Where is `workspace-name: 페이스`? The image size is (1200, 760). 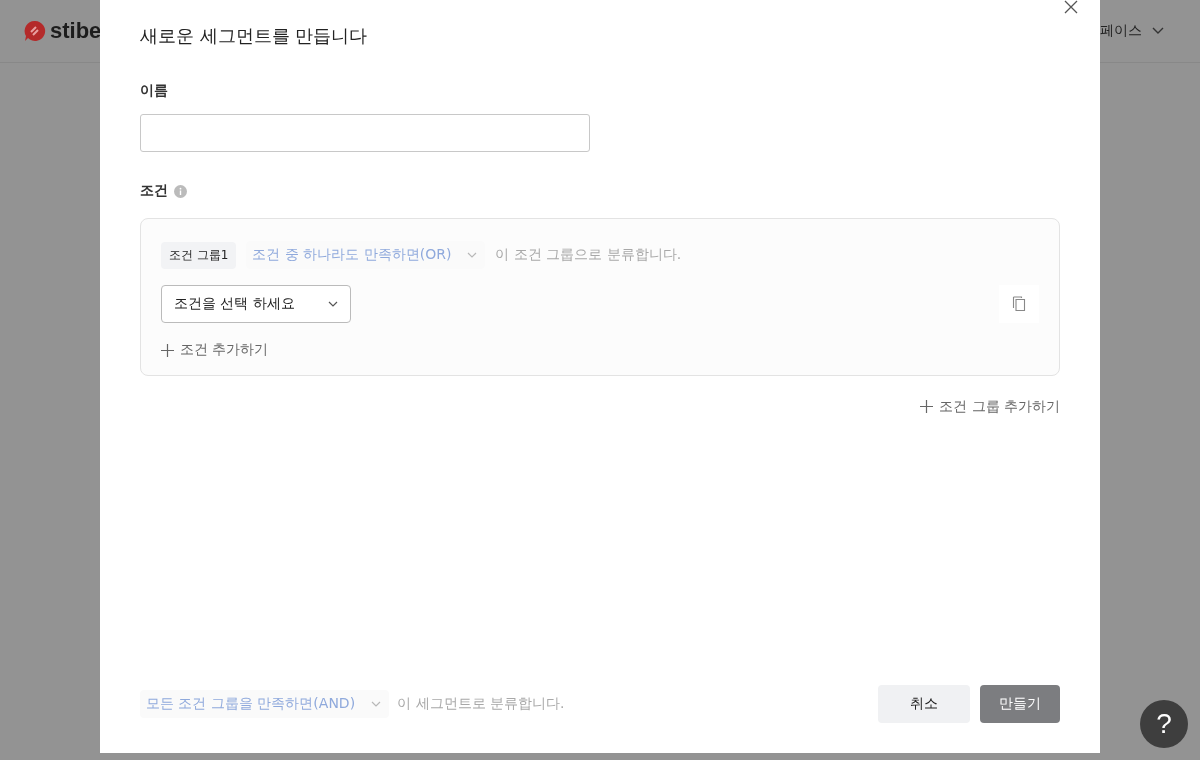
workspace-name: 페이스 is located at coordinates (1121, 31).